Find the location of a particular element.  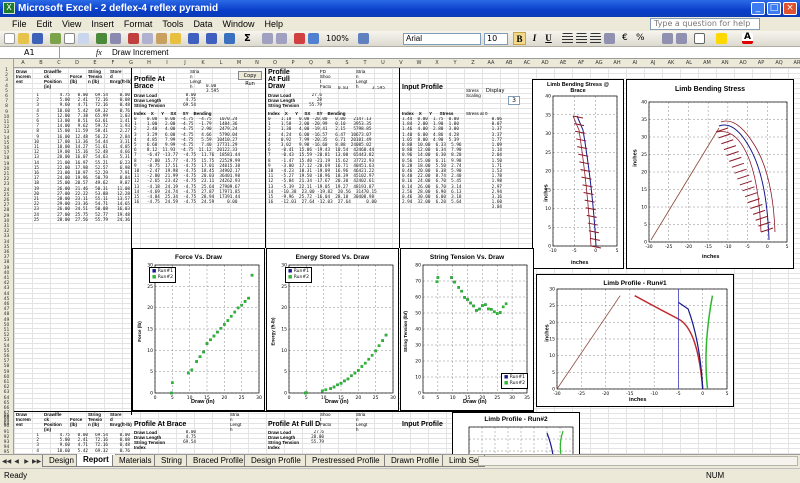

percent-icon: % is located at coordinates (640, 38).